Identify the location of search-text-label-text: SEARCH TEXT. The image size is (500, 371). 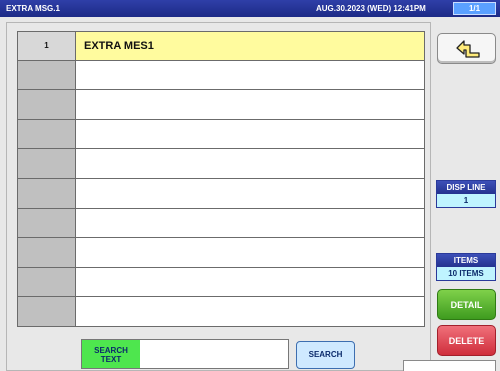
(111, 355).